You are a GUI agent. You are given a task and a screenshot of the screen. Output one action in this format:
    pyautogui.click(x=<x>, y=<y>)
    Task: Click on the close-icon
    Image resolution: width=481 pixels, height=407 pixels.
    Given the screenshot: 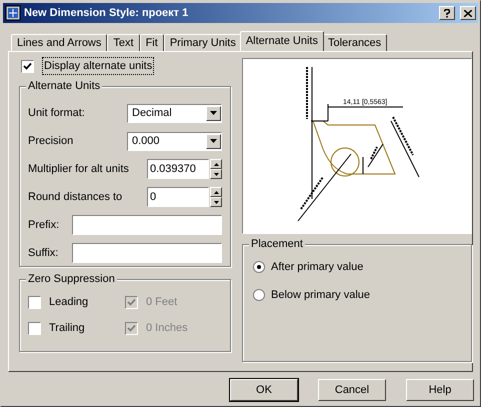 What is the action you would take?
    pyautogui.click(x=468, y=13)
    